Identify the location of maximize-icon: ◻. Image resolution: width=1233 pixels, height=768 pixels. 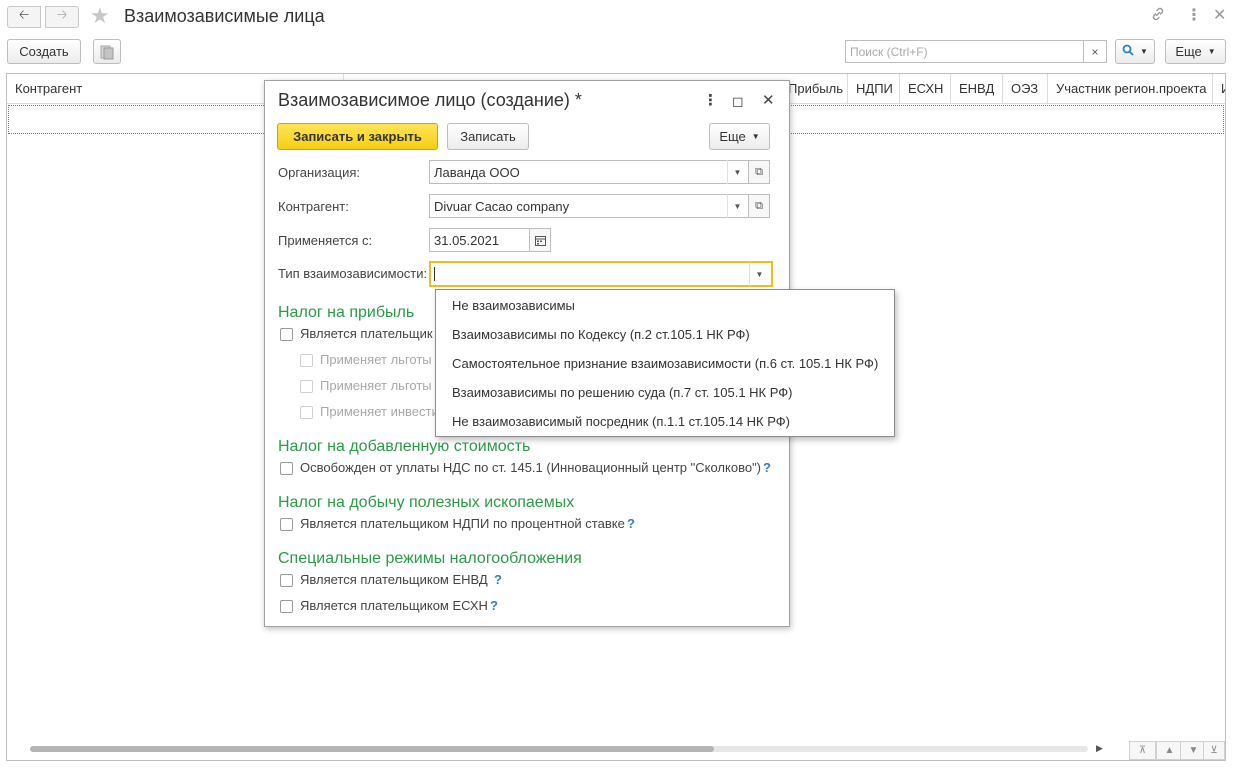
(738, 101).